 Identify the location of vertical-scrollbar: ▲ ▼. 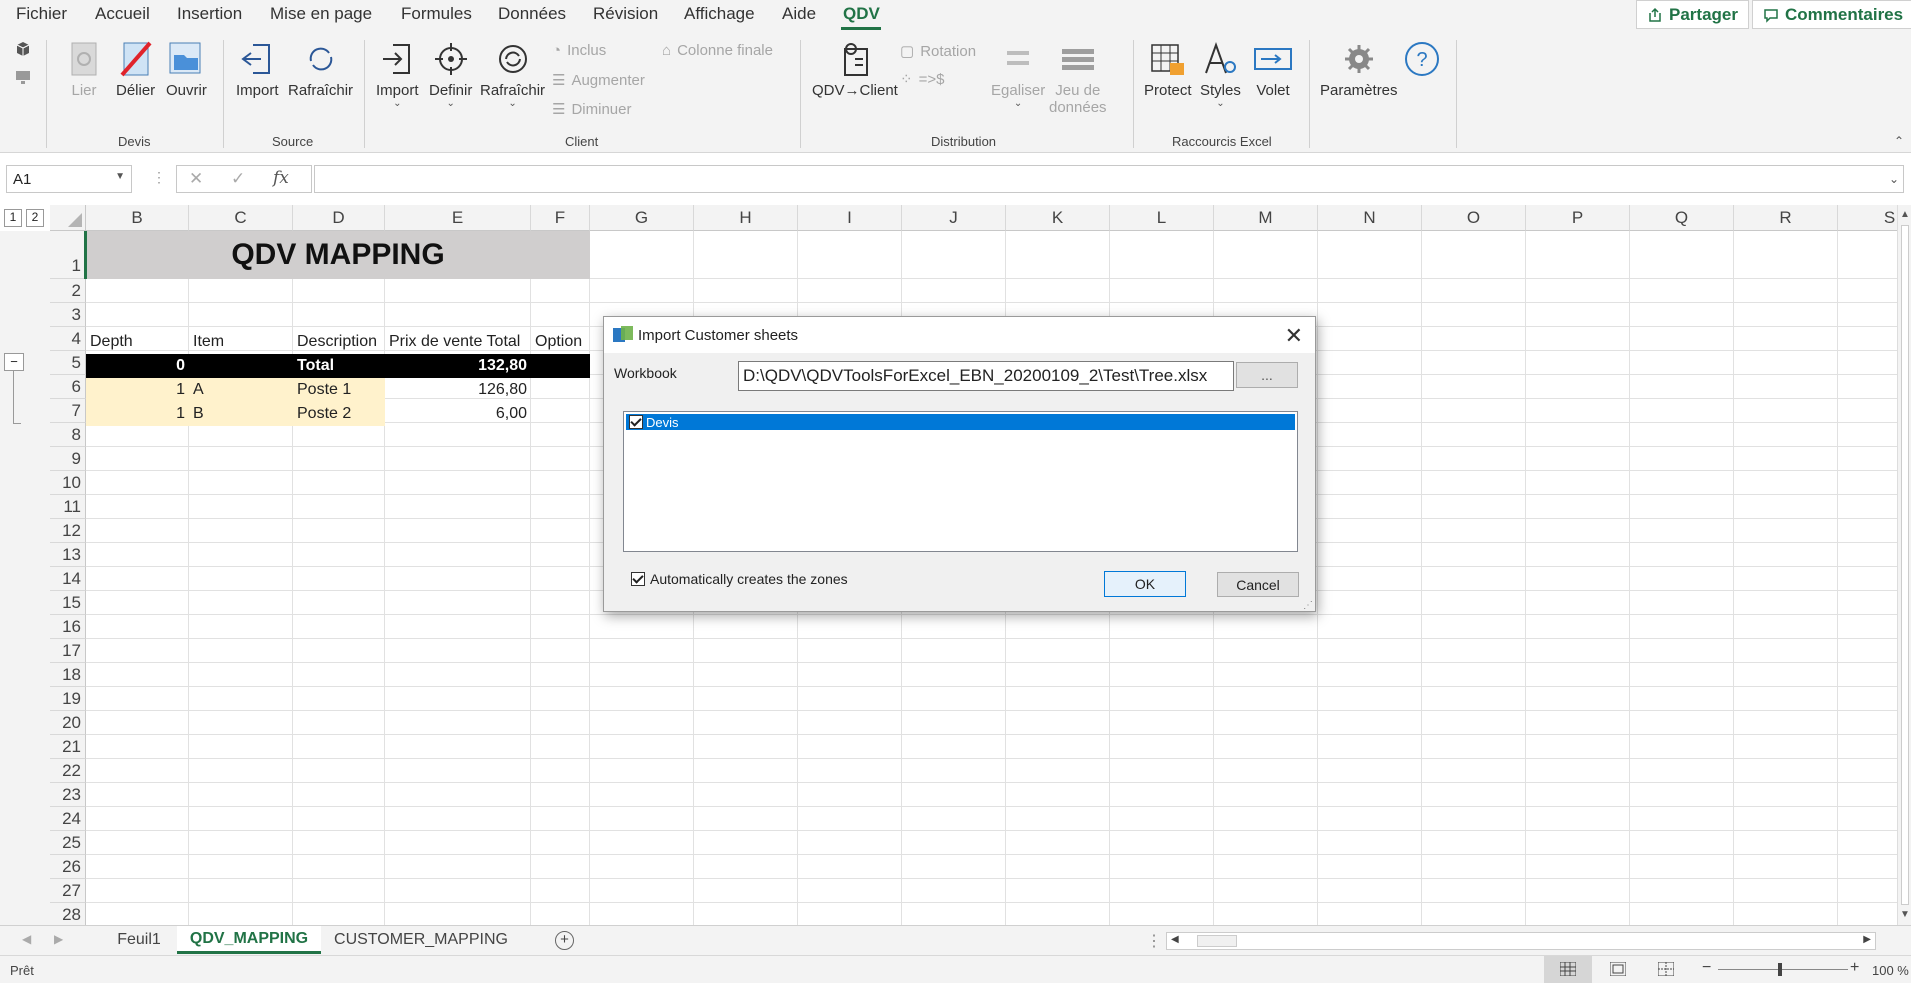
(1904, 565).